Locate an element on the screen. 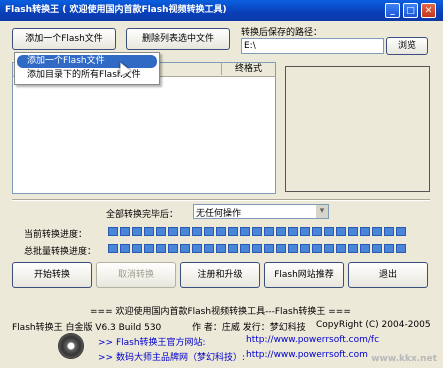  after-convert-label: 全部转换完毕后： is located at coordinates (142, 215).